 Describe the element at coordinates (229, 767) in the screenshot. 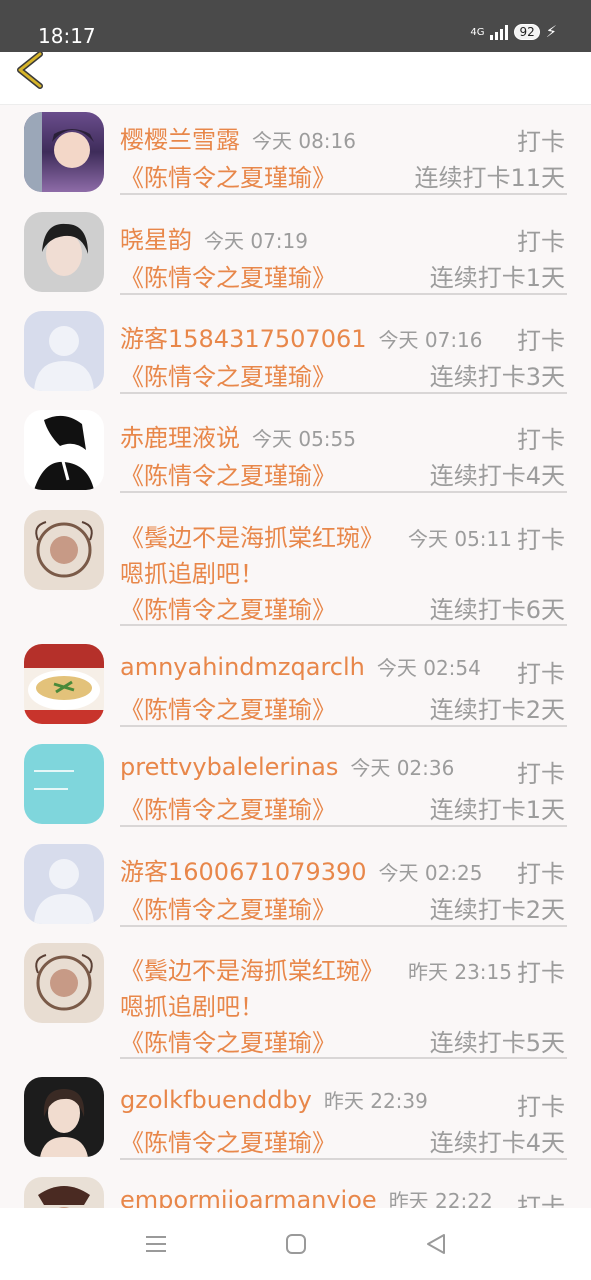

I see `user-name: prettvybalelerinas` at that location.